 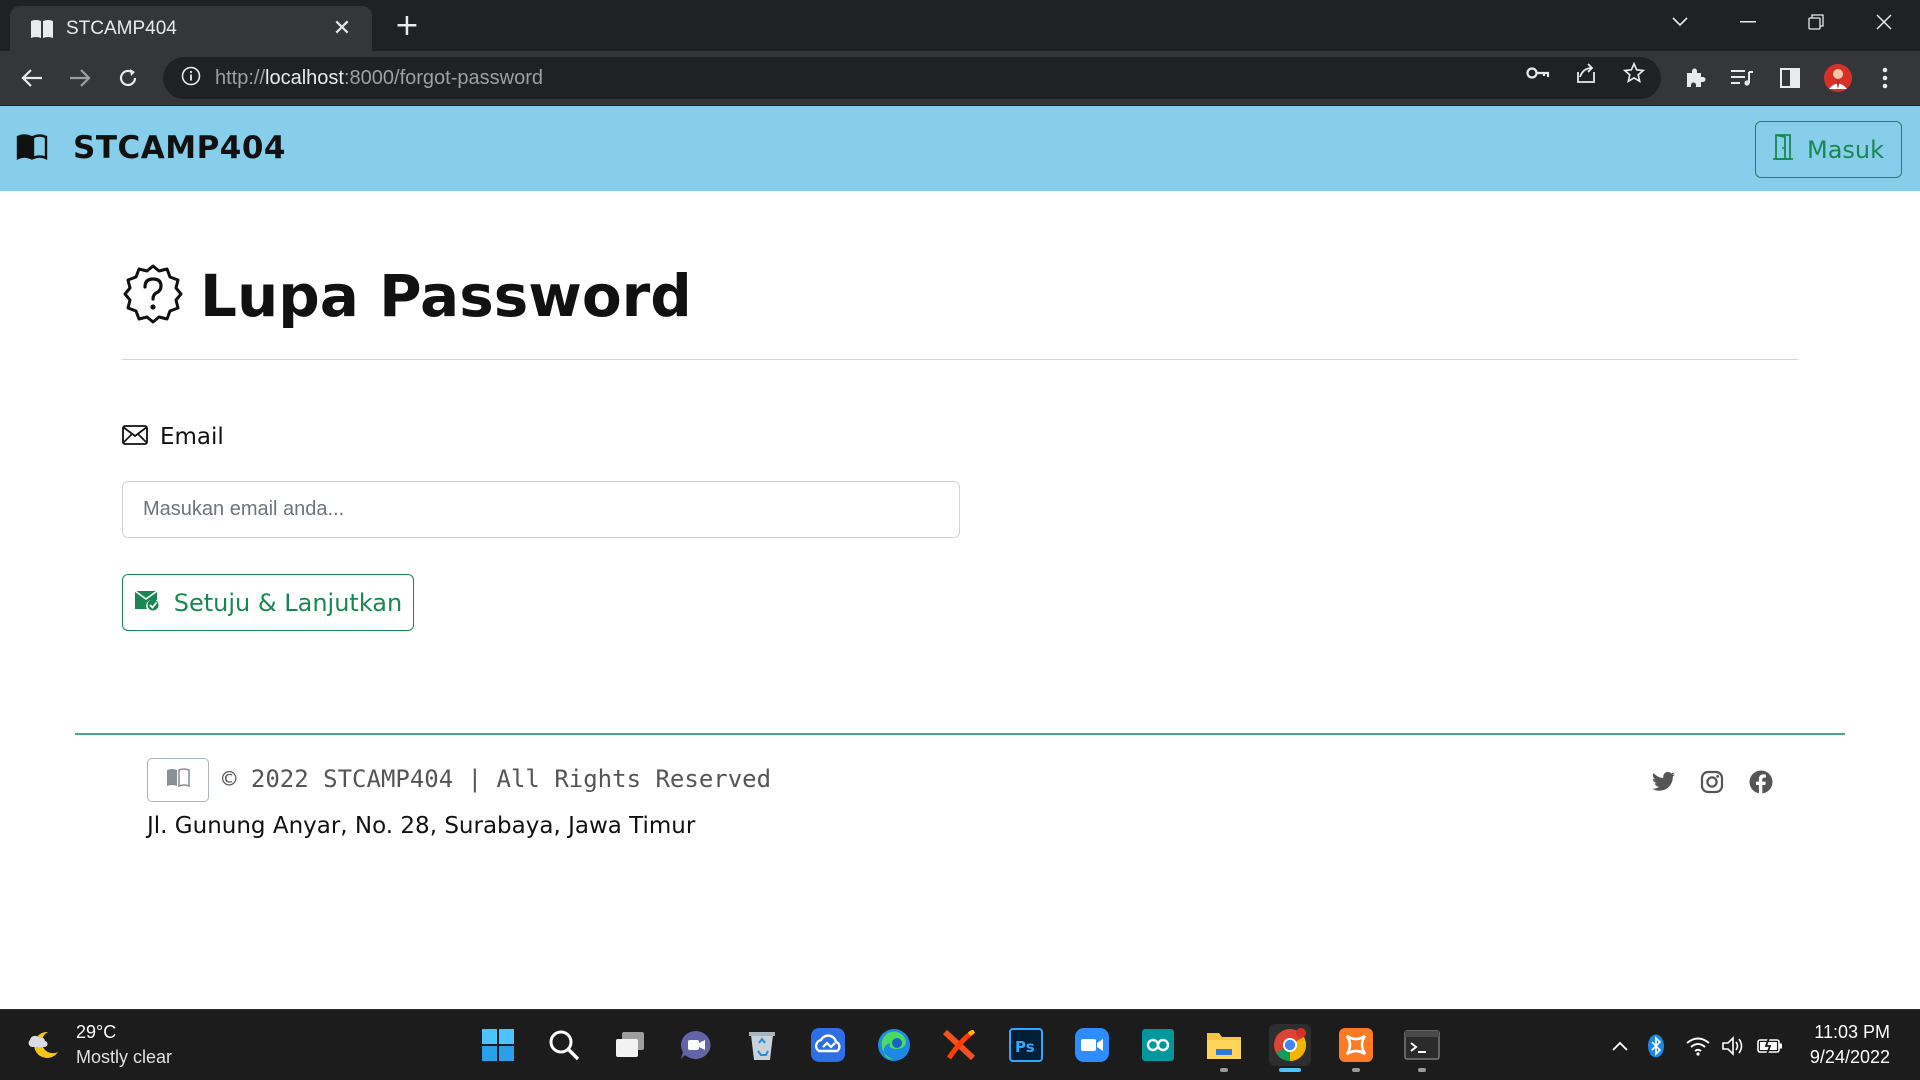 I want to click on browser-tab-bar: STCAMP404 ✕ +, so click(x=960, y=25).